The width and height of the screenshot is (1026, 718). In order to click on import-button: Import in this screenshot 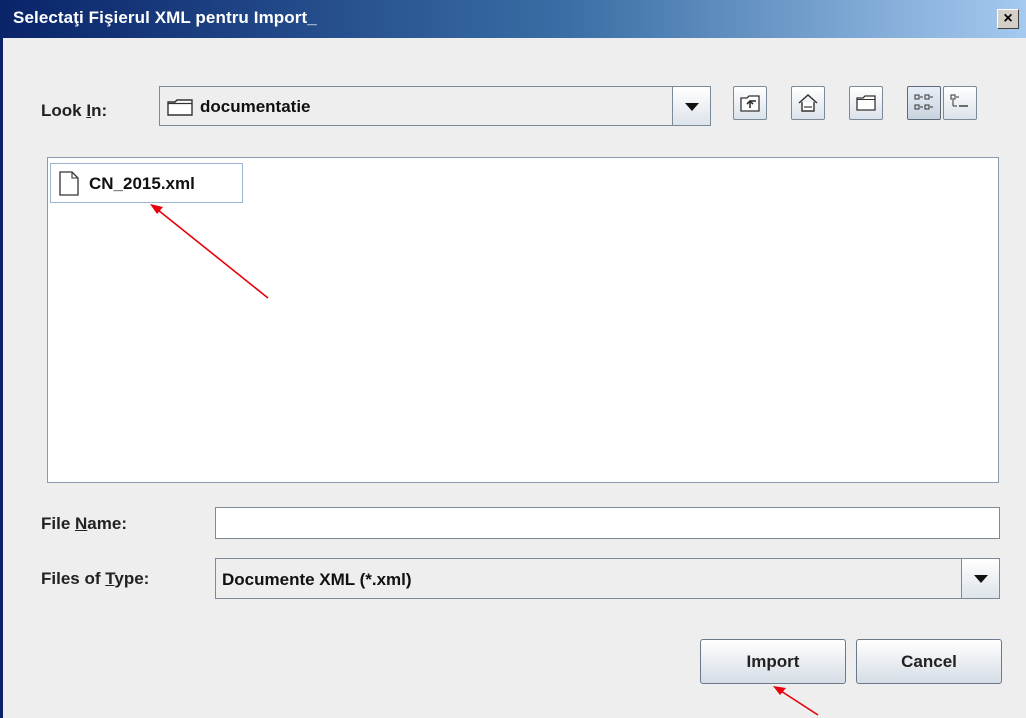, I will do `click(773, 661)`.